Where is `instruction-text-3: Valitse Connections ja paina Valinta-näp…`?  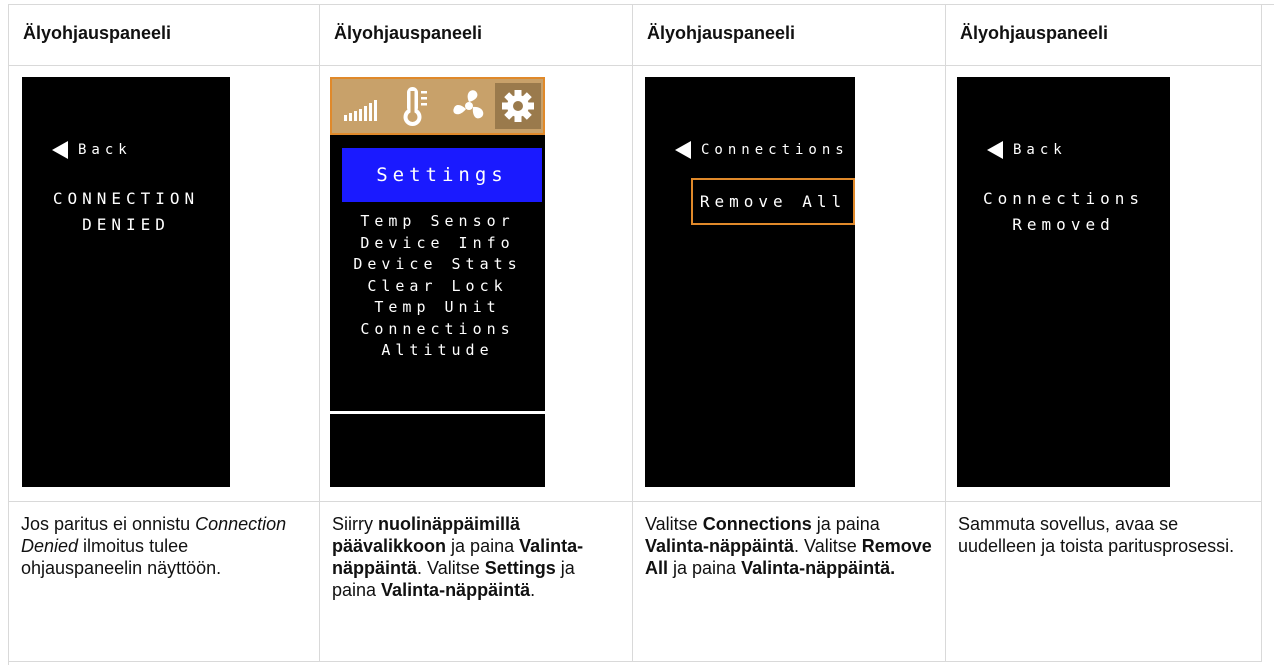 instruction-text-3: Valitse Connections ja paina Valinta-näp… is located at coordinates (789, 582).